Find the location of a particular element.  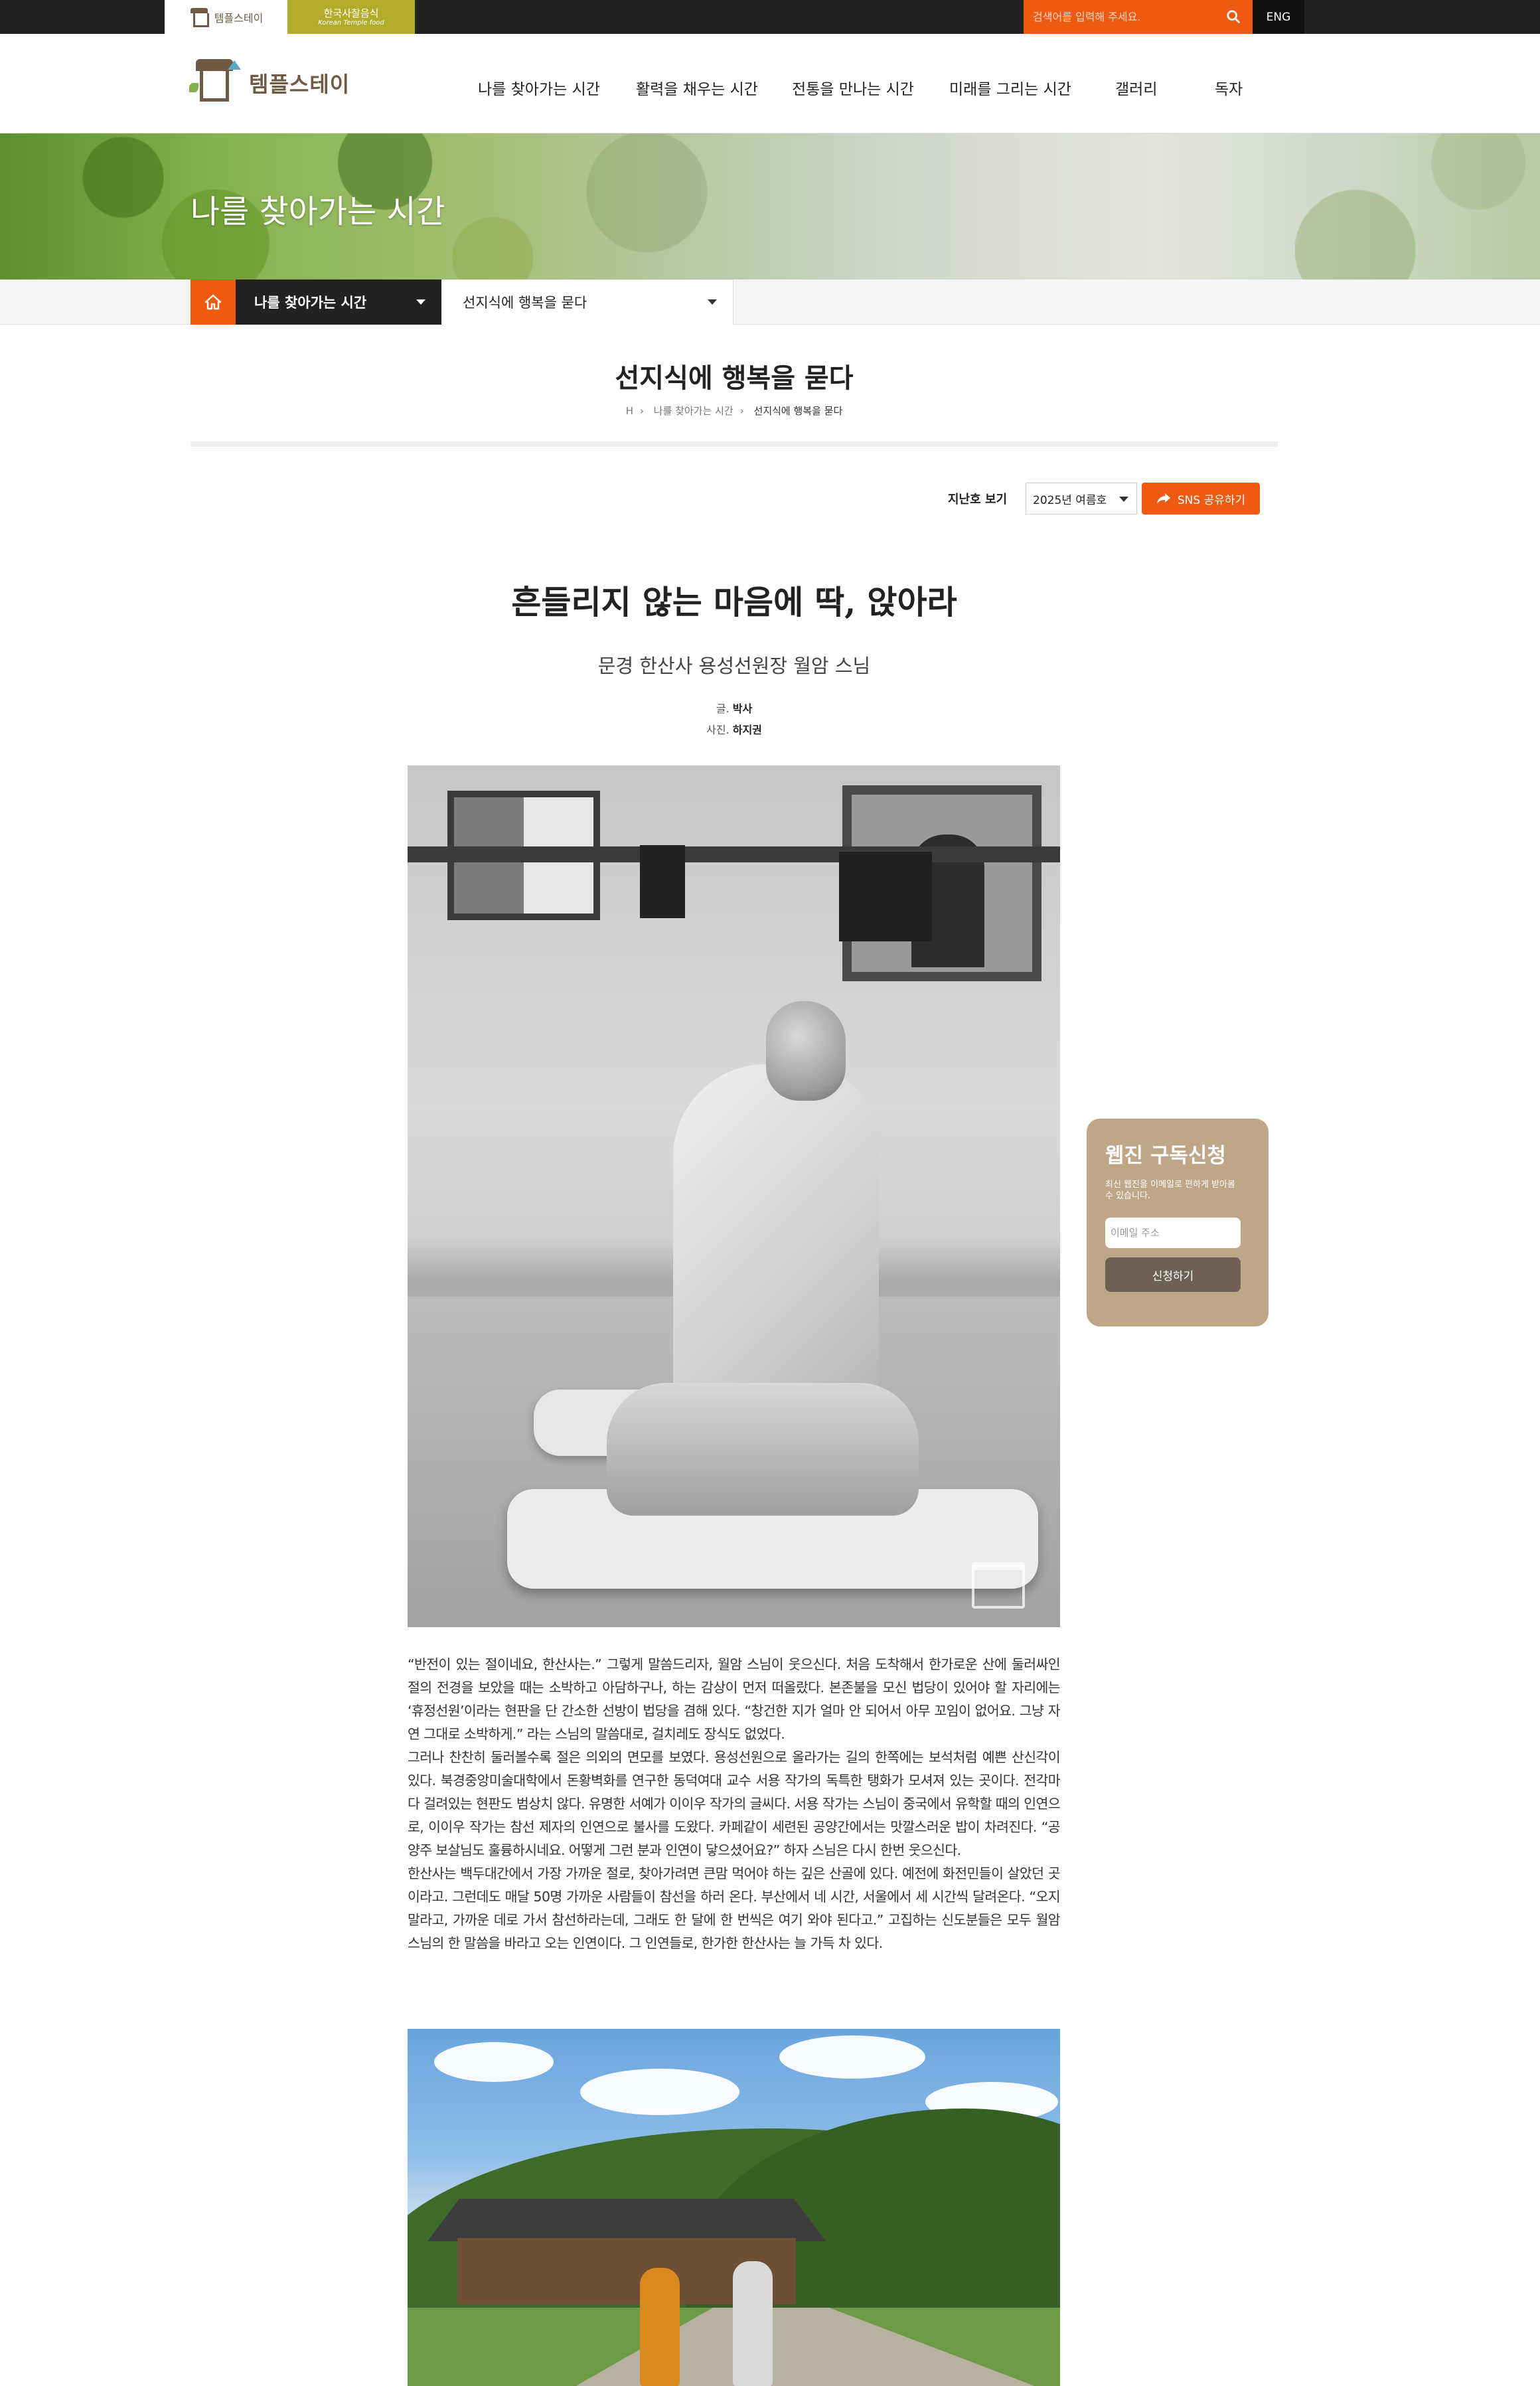

issue-select-value: 2025년 여름호 is located at coordinates (1070, 500).